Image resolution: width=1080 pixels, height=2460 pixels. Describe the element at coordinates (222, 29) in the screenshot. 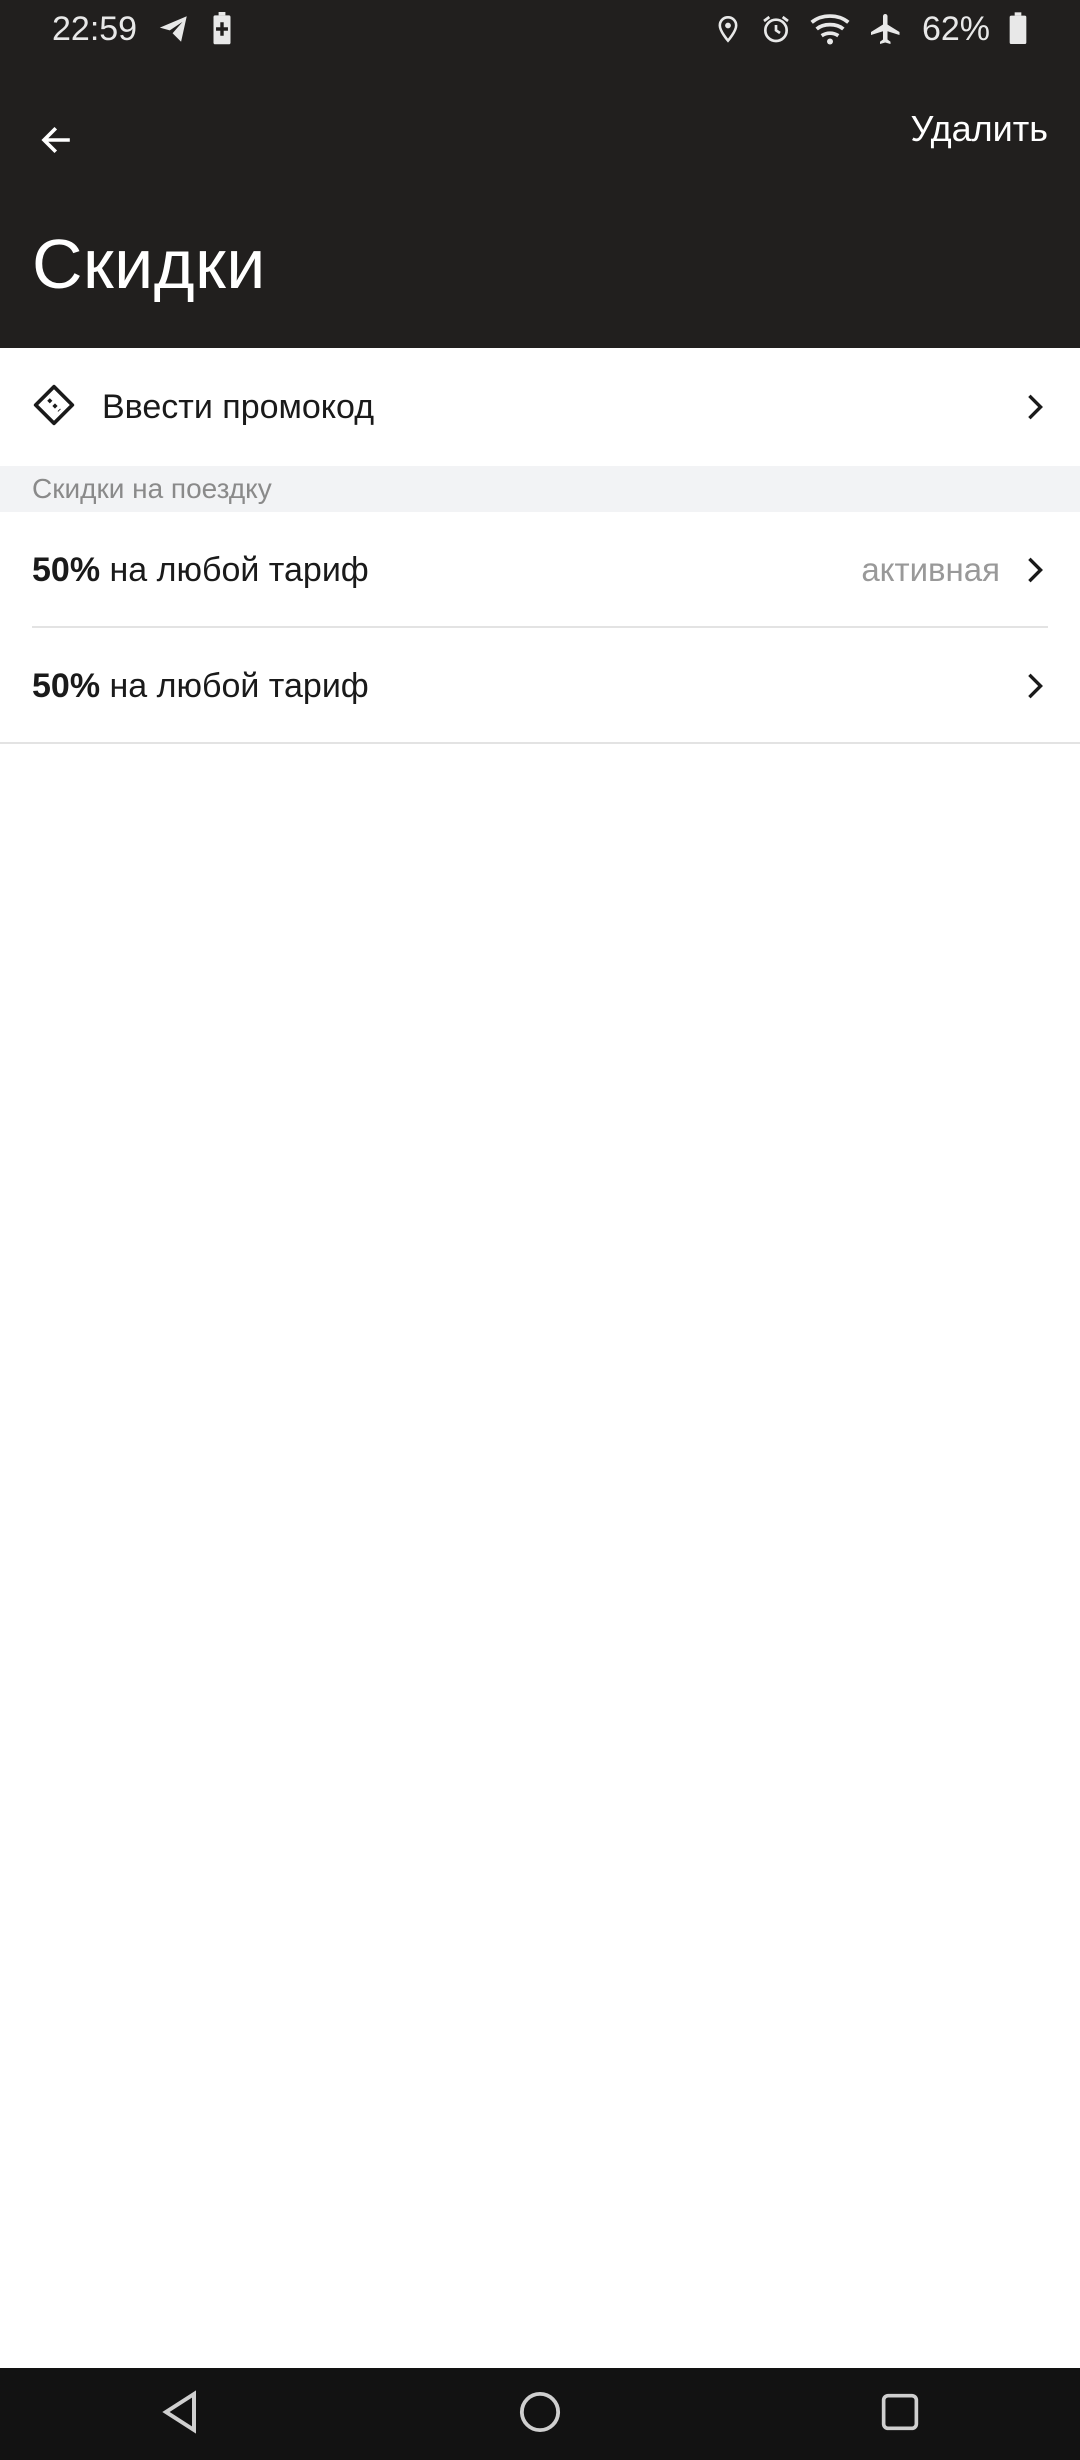

I see `battery-saver-icon` at that location.